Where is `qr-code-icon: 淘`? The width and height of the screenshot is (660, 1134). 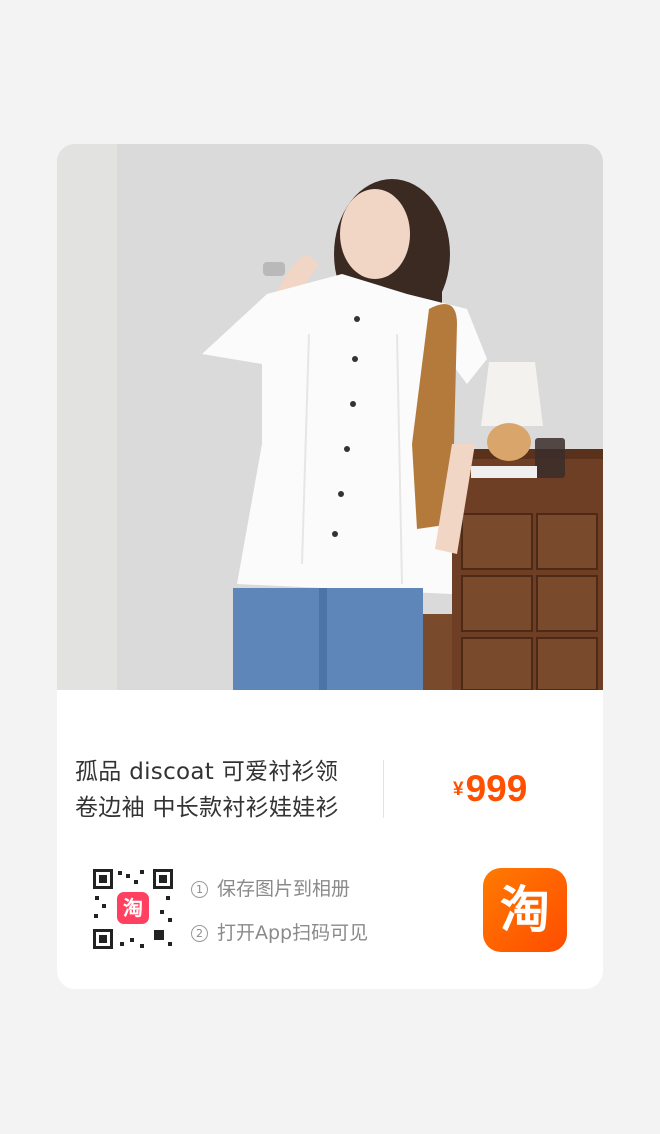 qr-code-icon: 淘 is located at coordinates (133, 909).